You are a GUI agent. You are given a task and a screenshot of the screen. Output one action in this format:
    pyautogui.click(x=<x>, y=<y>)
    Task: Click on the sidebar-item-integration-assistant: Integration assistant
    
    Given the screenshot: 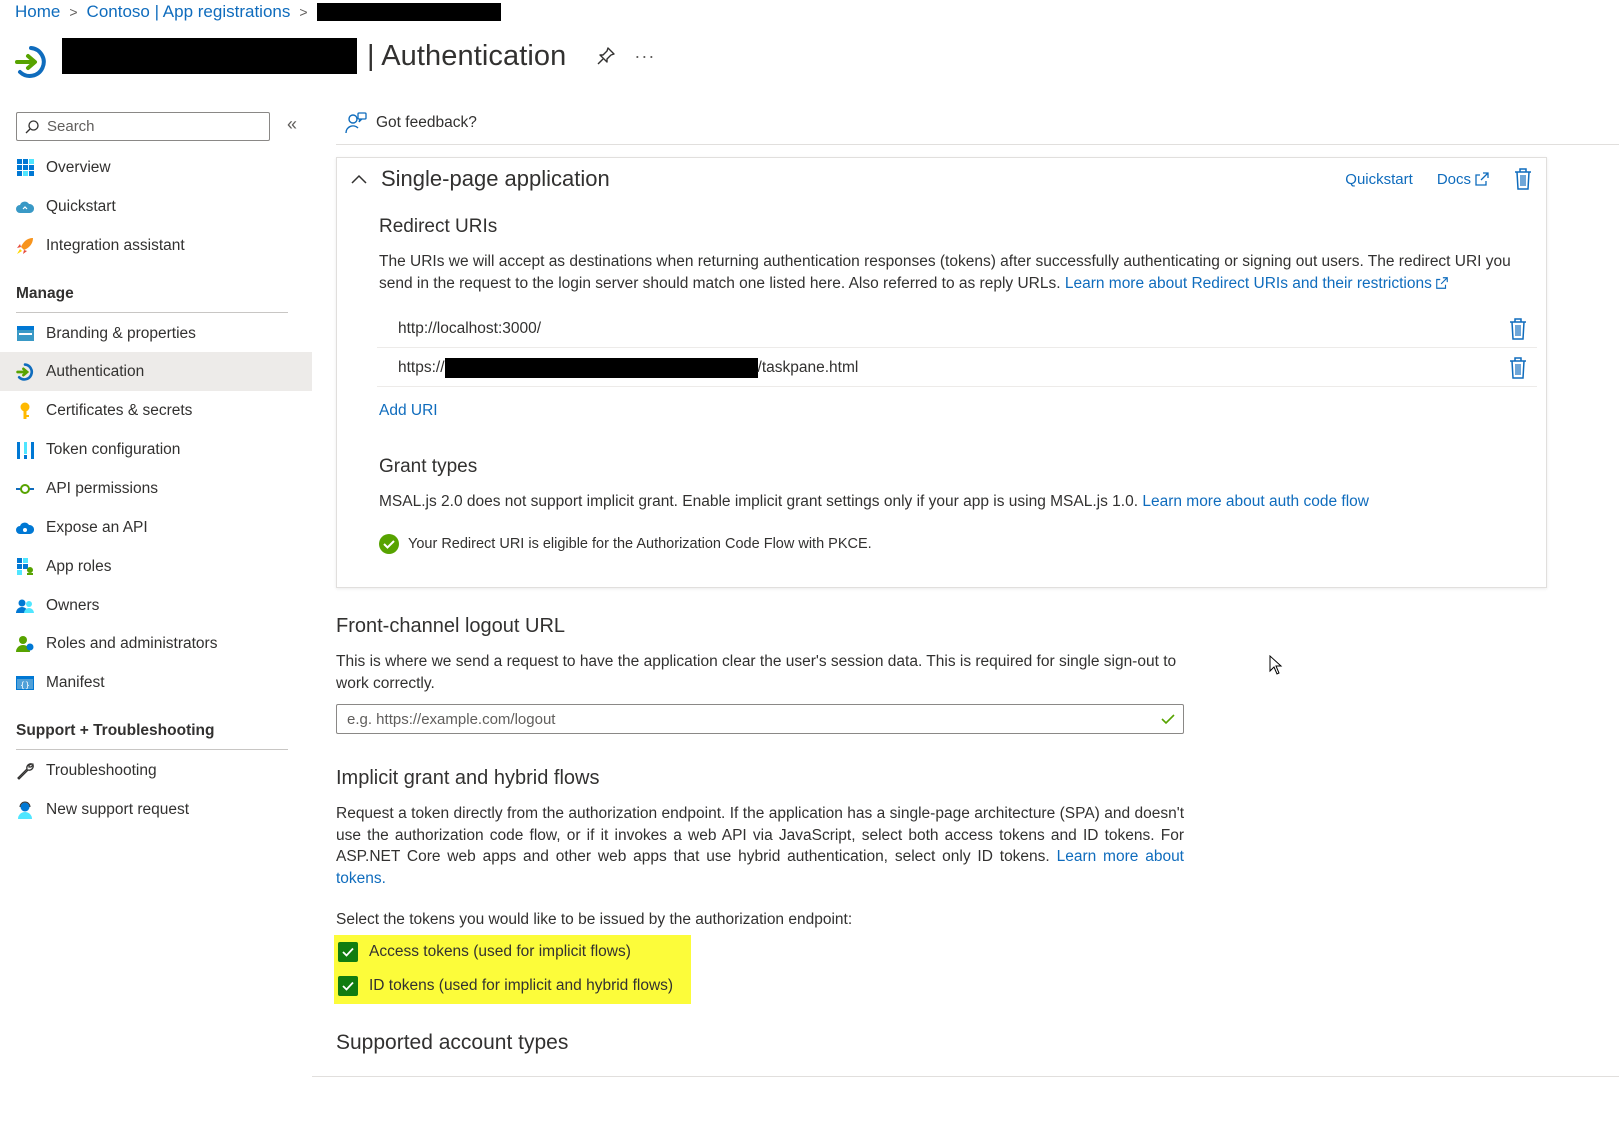 What is the action you would take?
    pyautogui.click(x=156, y=245)
    